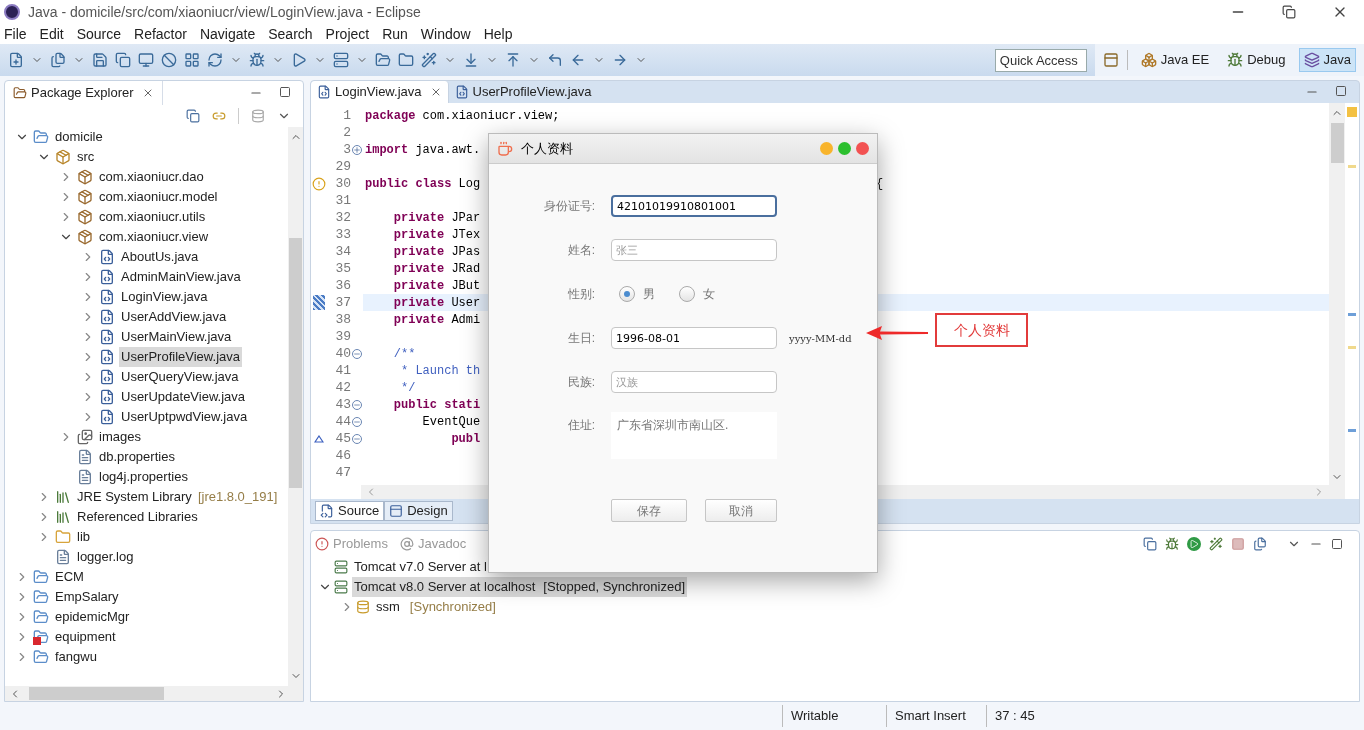  I want to click on quick-access-field: Quick Access, so click(1040, 60).